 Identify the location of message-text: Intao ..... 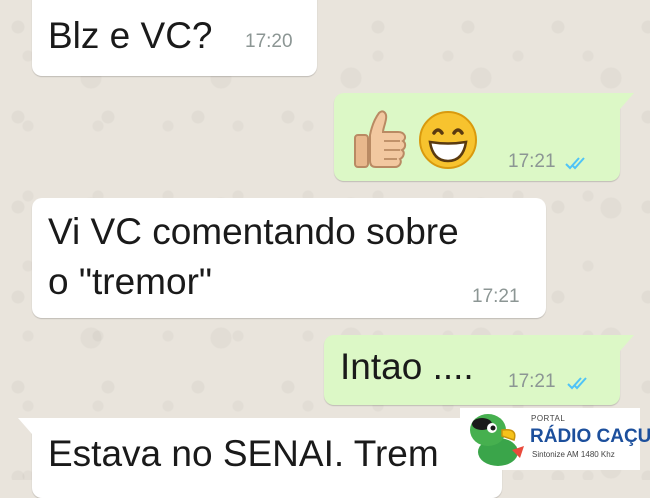
(407, 366).